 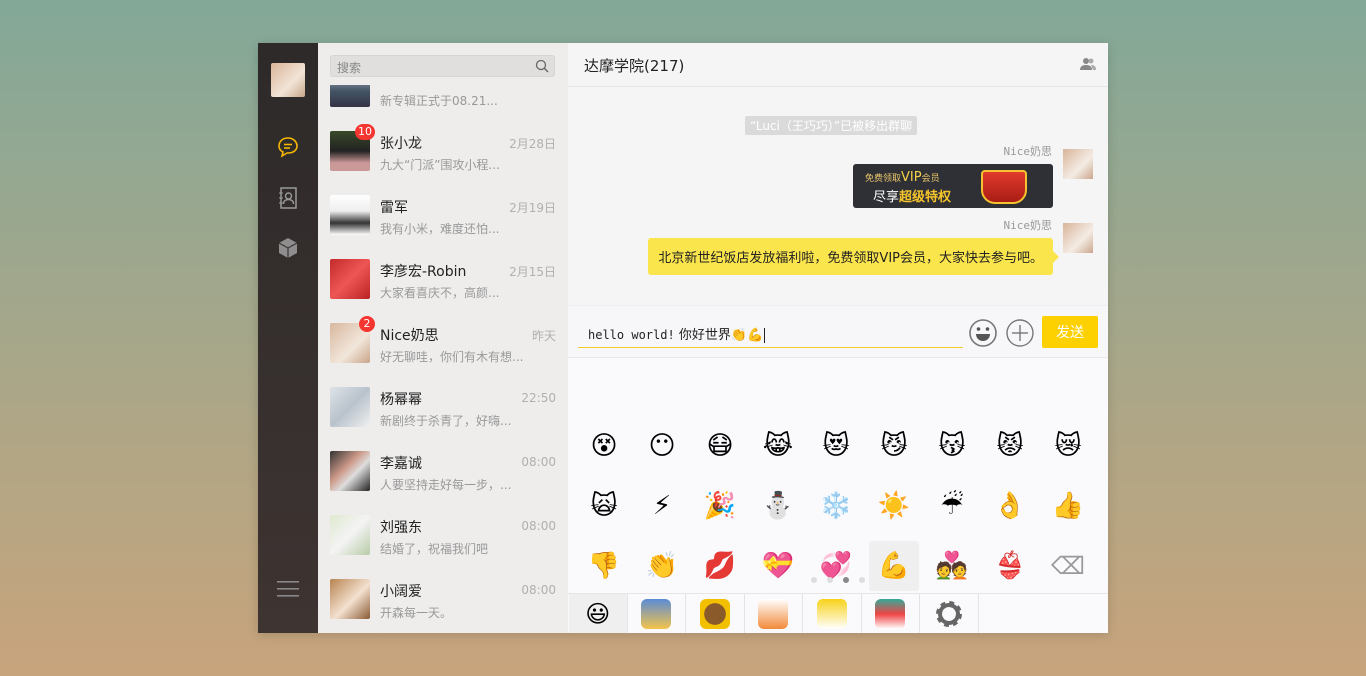 What do you see at coordinates (831, 125) in the screenshot?
I see `system-message: “Luci（王巧巧）”已被移出群聊` at bounding box center [831, 125].